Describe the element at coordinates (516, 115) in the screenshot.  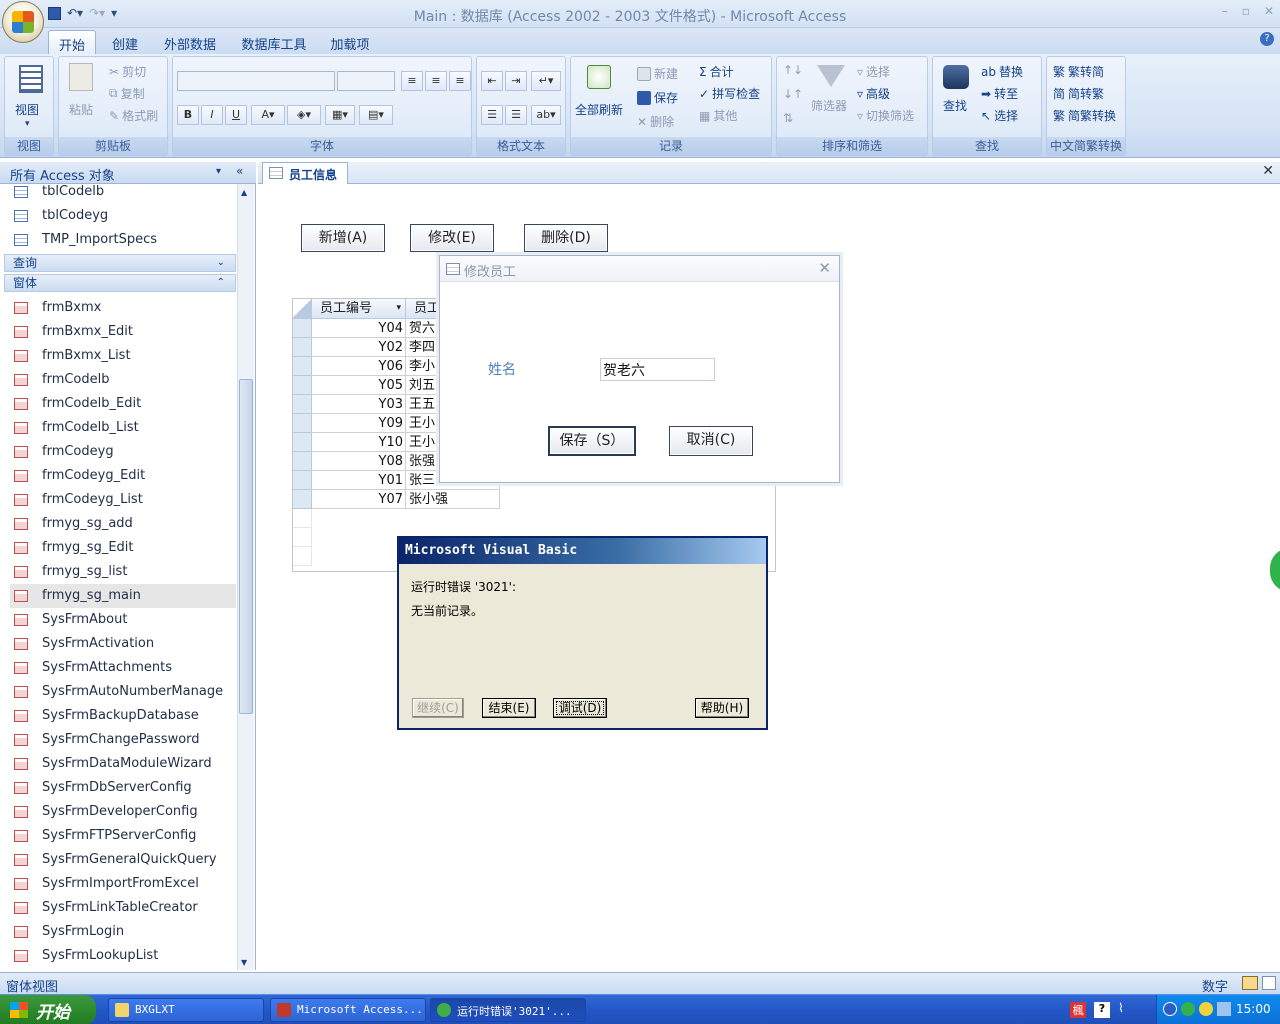
I see `bullets-icon: ☰` at that location.